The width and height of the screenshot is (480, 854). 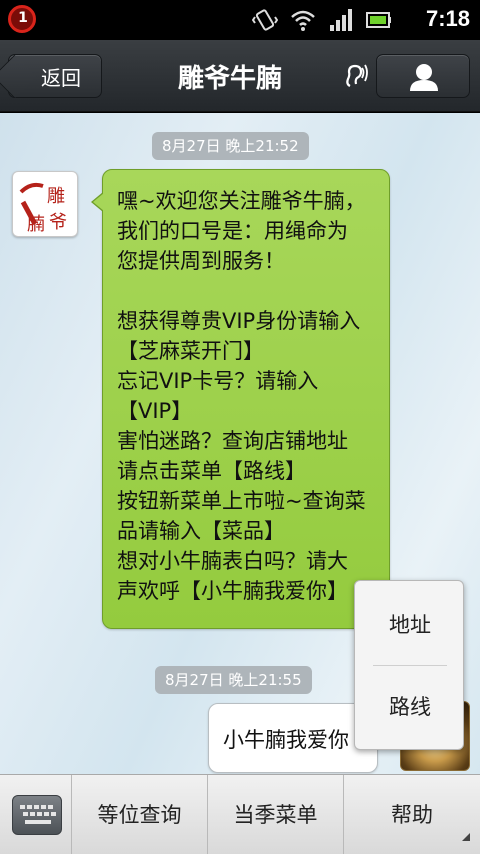 I want to click on profile-button, so click(x=423, y=76).